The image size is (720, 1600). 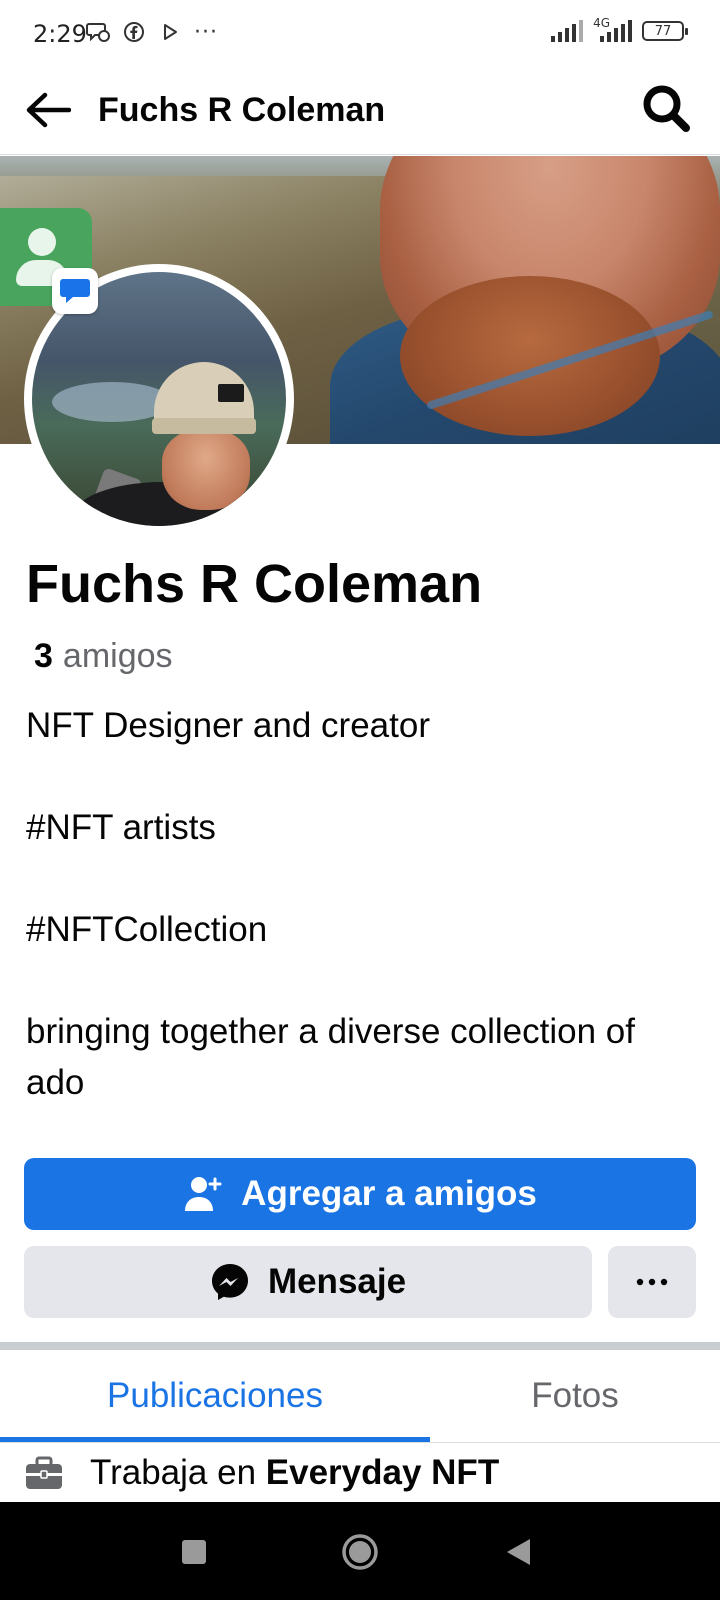 What do you see at coordinates (389, 1193) in the screenshot?
I see `add-friend-label: Agregar a amigos` at bounding box center [389, 1193].